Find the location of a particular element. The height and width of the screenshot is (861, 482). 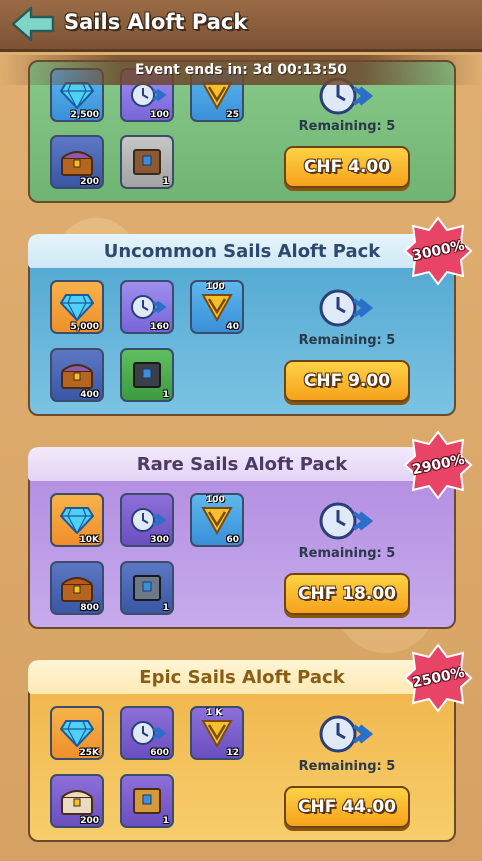

reward-item: 800 is located at coordinates (77, 588).